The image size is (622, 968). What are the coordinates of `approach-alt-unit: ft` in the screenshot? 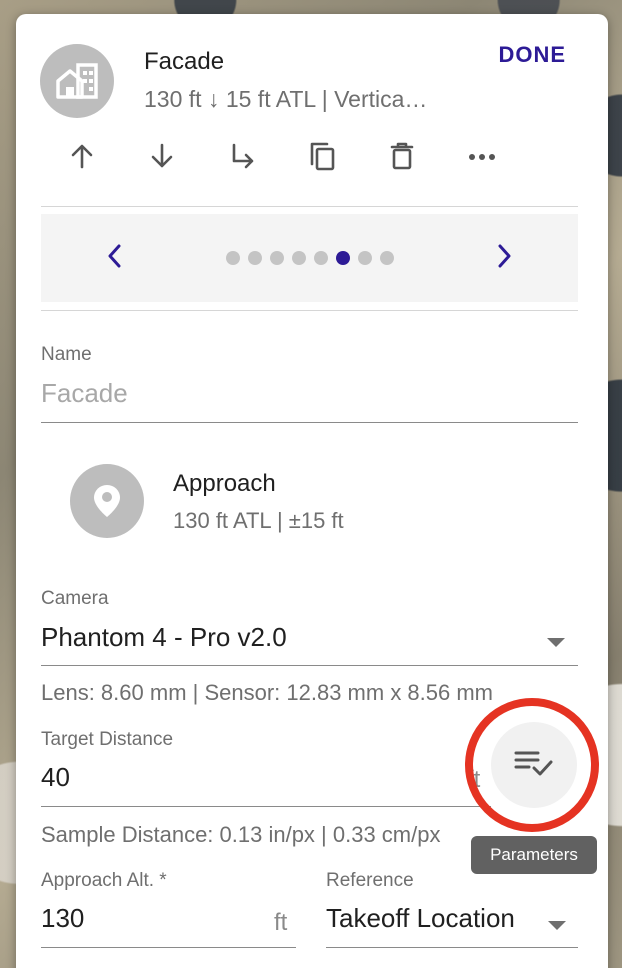 It's located at (281, 922).